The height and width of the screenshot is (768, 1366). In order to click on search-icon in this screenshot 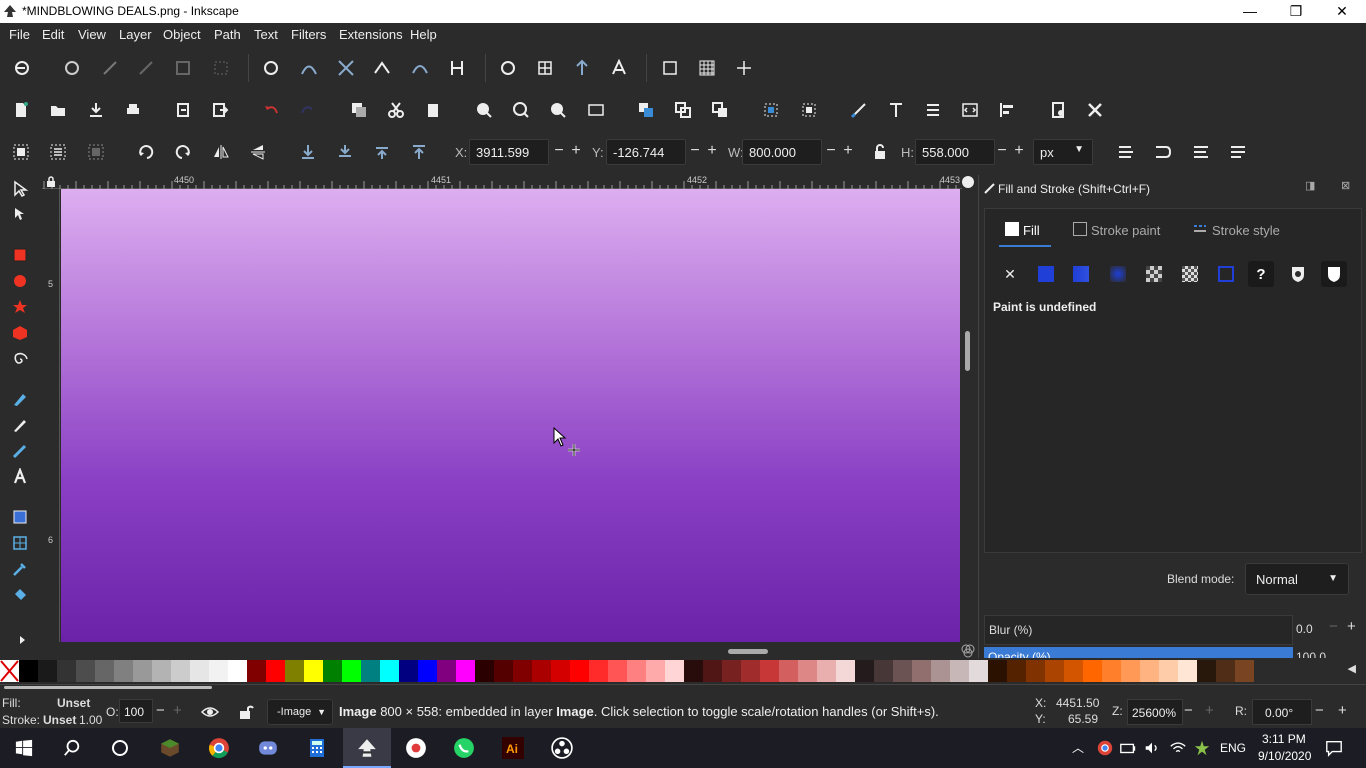, I will do `click(72, 748)`.